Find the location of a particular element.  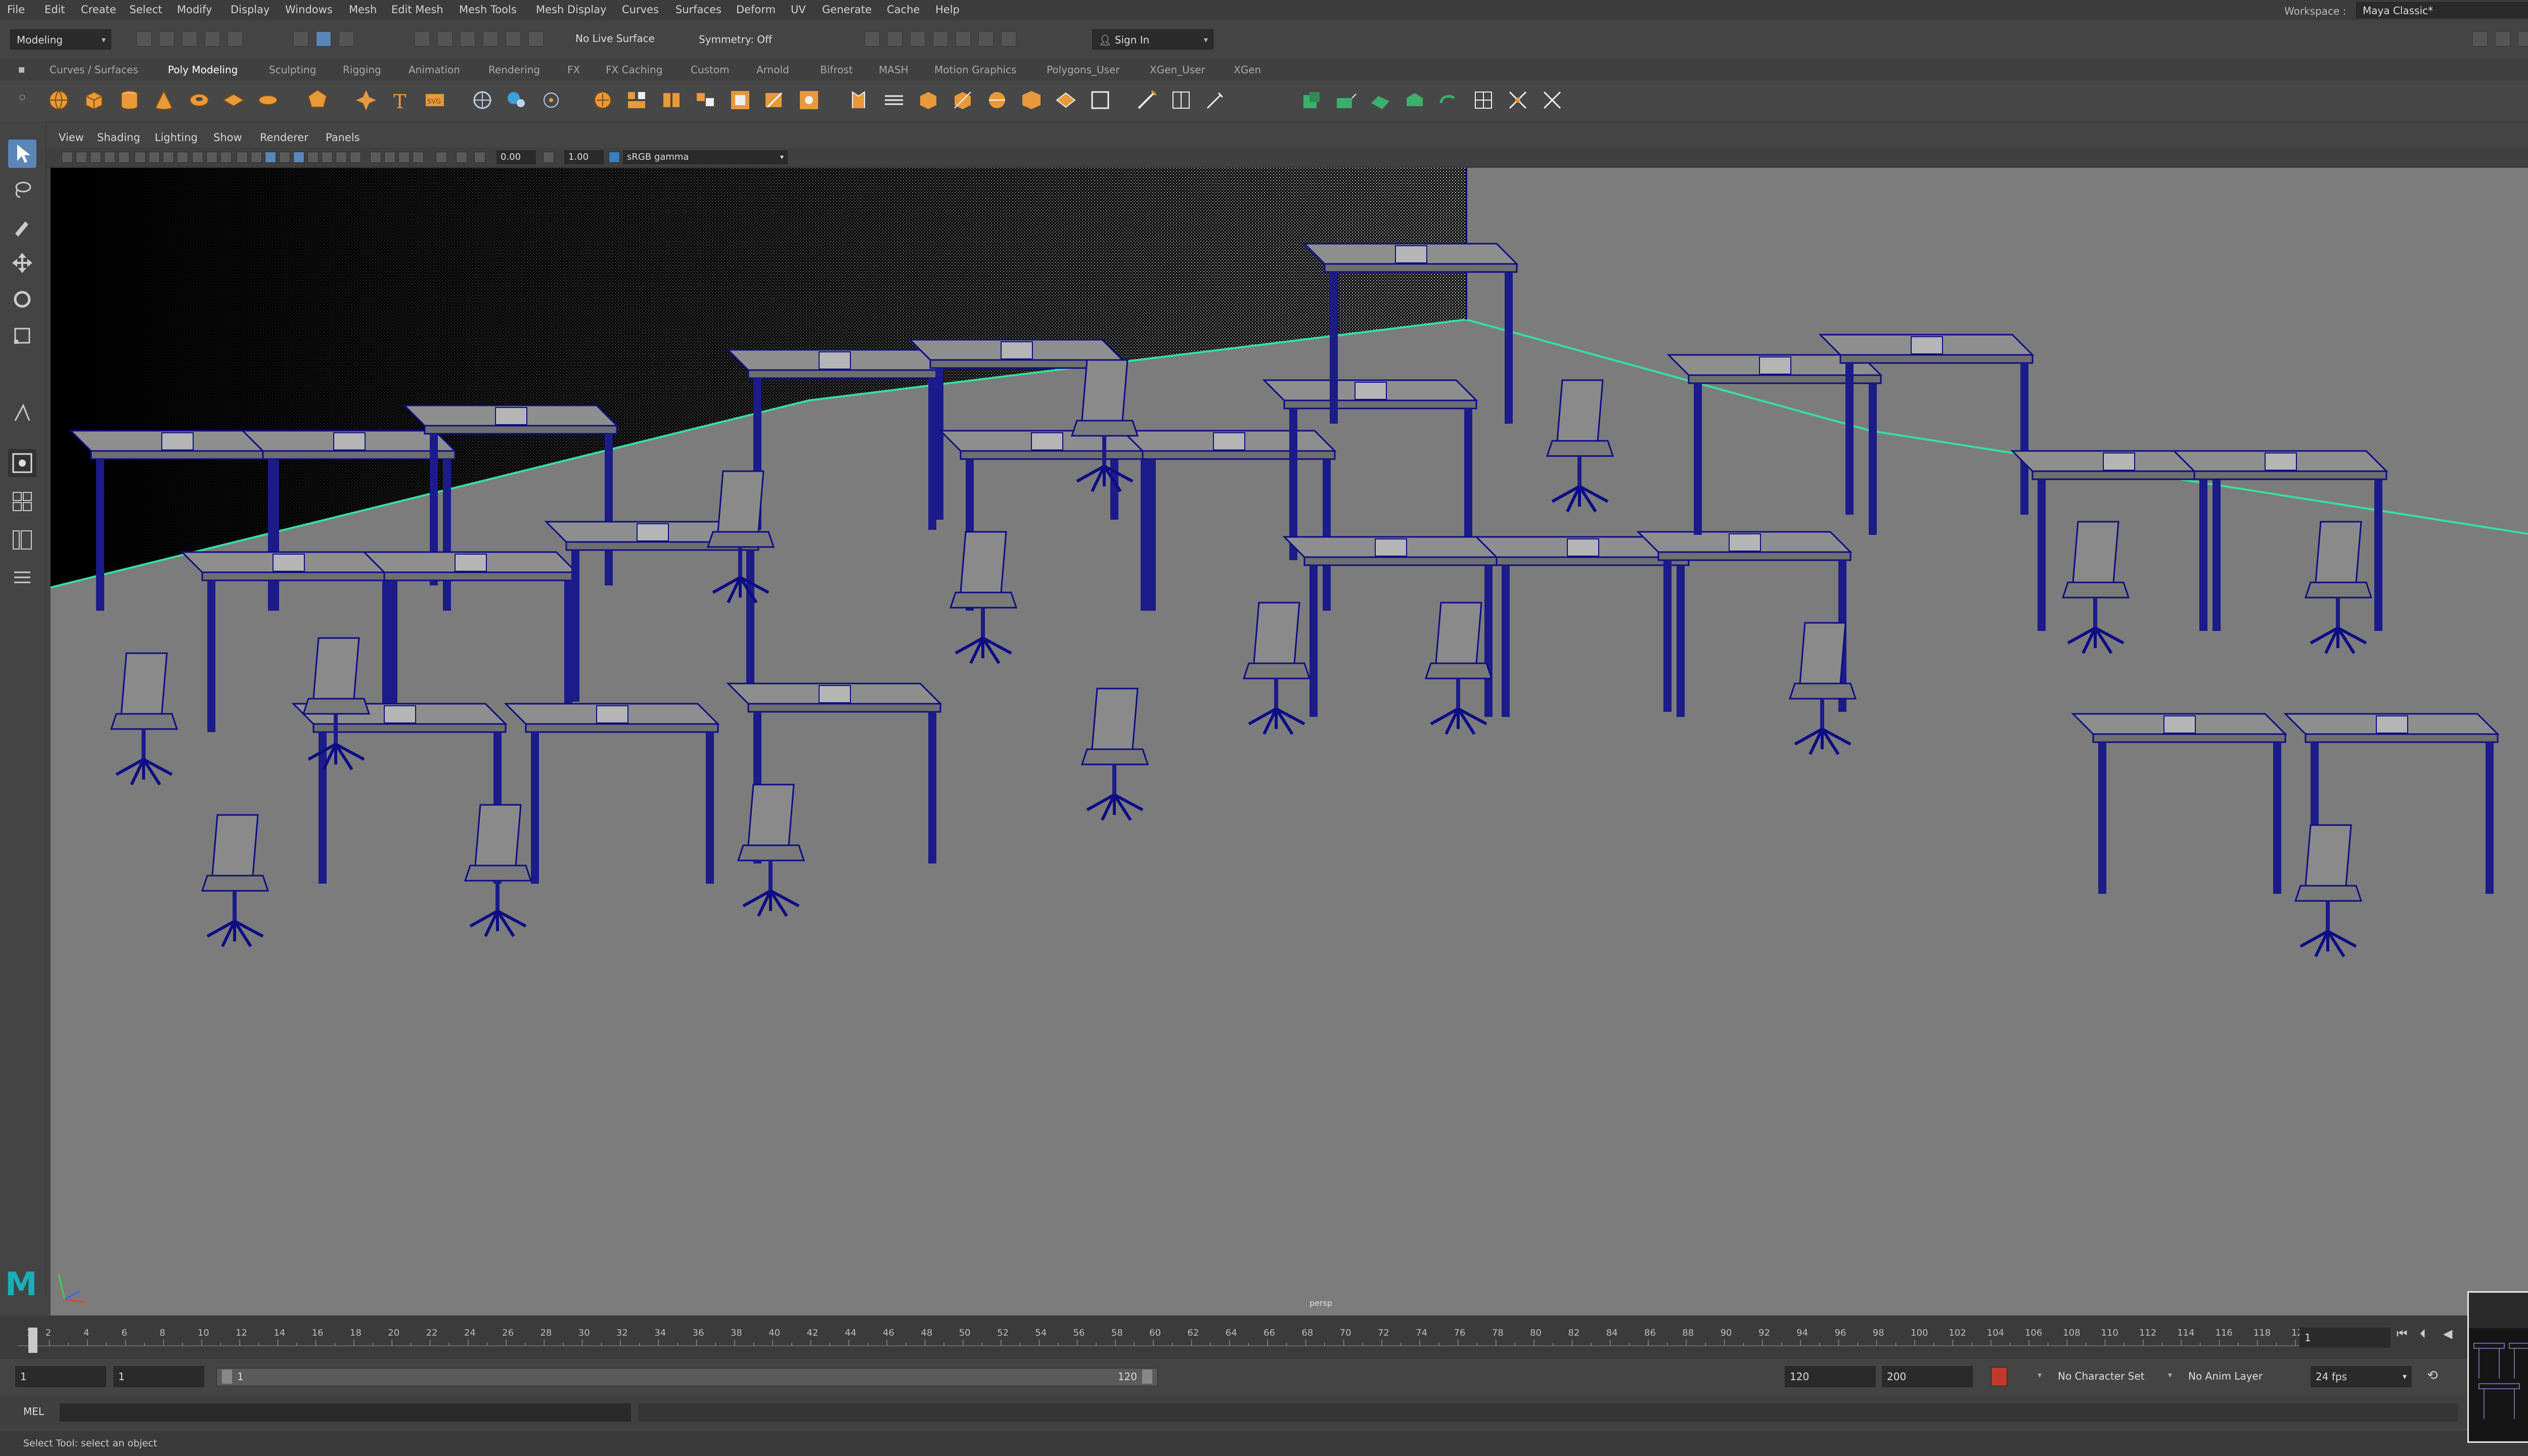

merge-icon is located at coordinates (809, 100).